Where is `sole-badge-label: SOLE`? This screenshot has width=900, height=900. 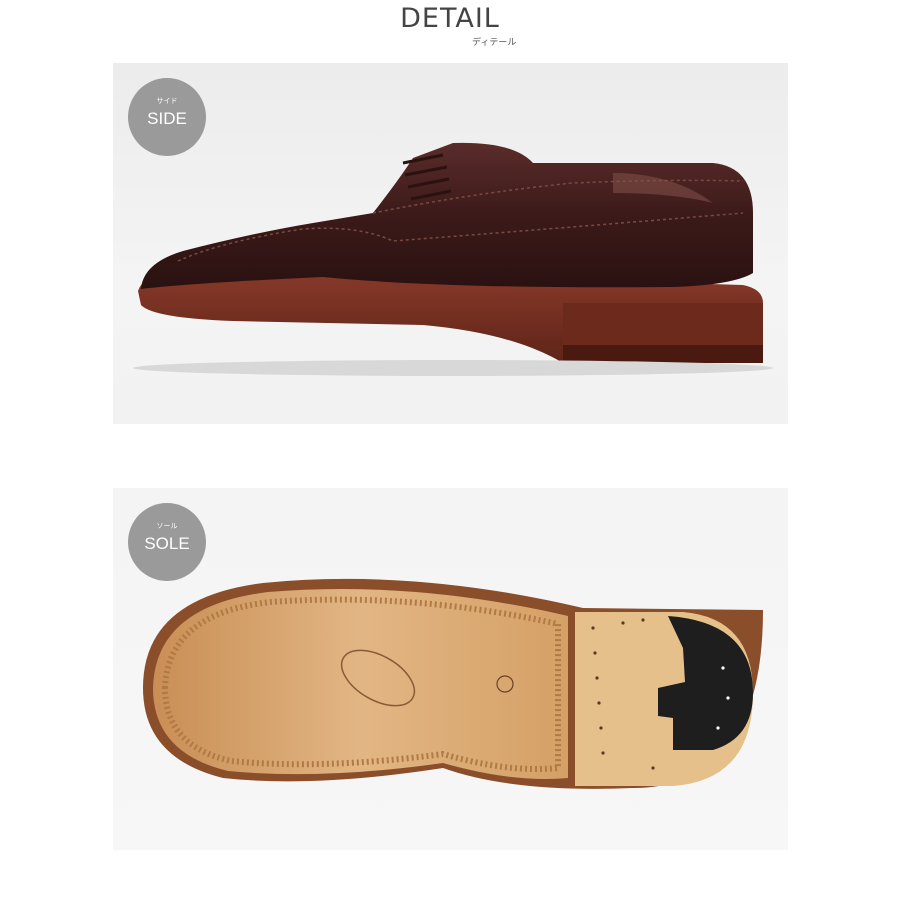 sole-badge-label: SOLE is located at coordinates (167, 543).